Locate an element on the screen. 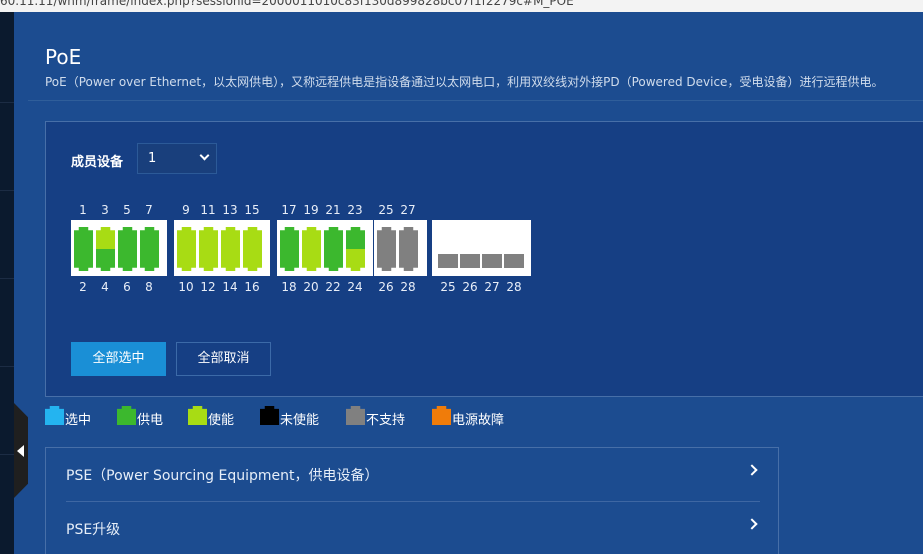 The image size is (923, 554). port-number-top: 19 is located at coordinates (311, 210).